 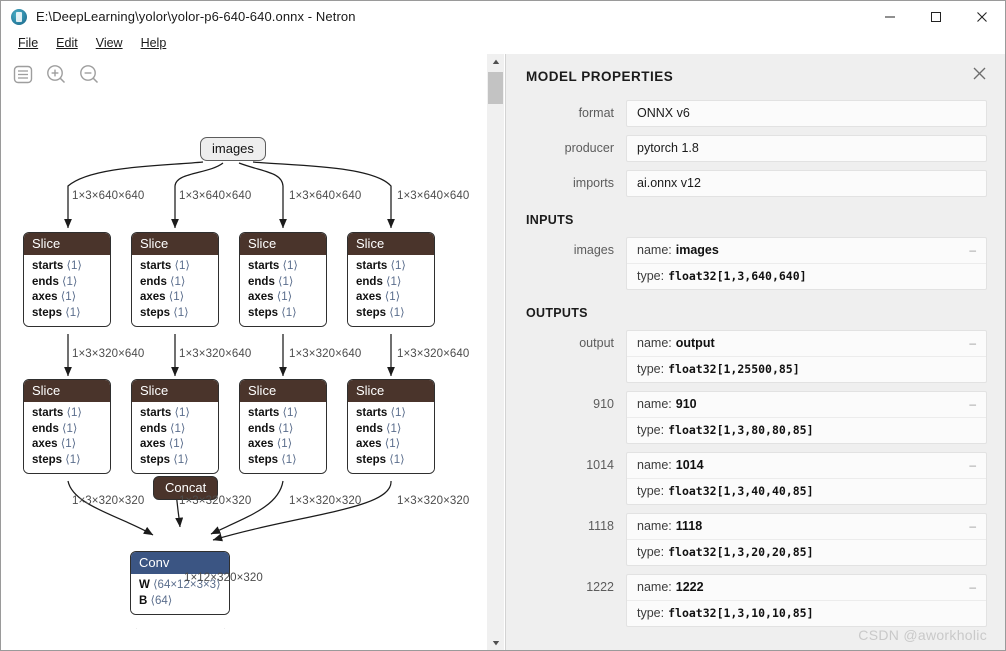 I want to click on output-label-1118: 1118, so click(x=601, y=526).